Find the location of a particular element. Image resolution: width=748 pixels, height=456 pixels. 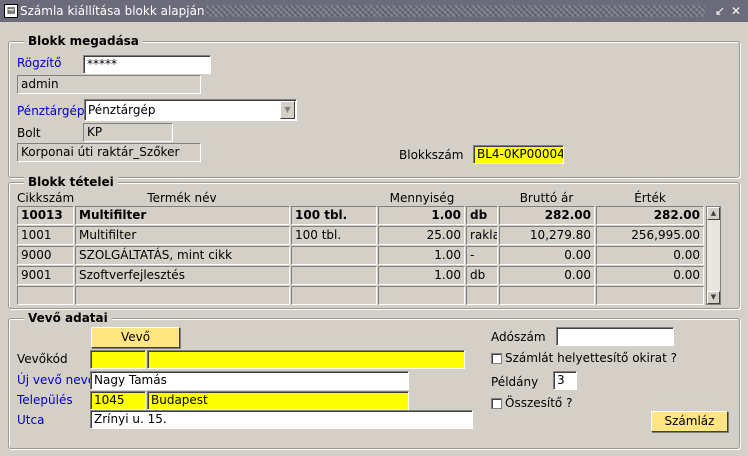

table-cell-egyseg is located at coordinates (482, 295).